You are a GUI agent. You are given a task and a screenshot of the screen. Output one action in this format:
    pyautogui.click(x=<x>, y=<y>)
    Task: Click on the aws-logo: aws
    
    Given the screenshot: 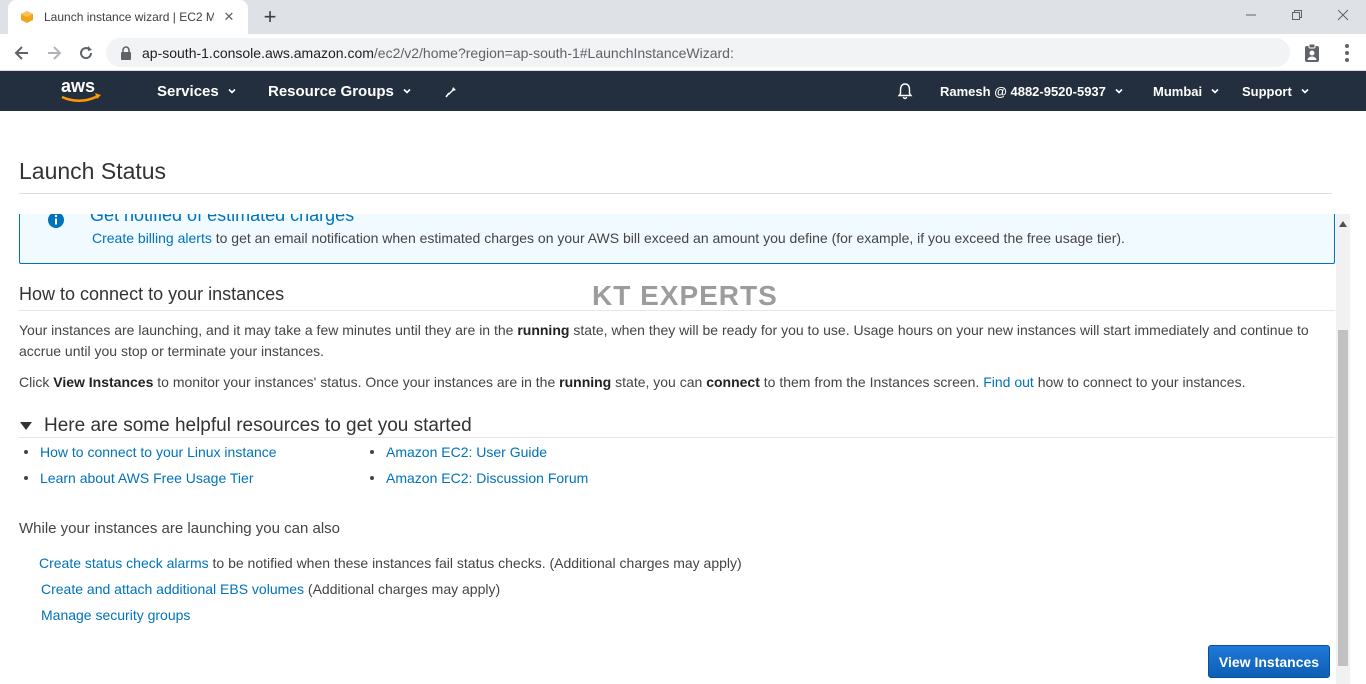 What is the action you would take?
    pyautogui.click(x=81, y=91)
    